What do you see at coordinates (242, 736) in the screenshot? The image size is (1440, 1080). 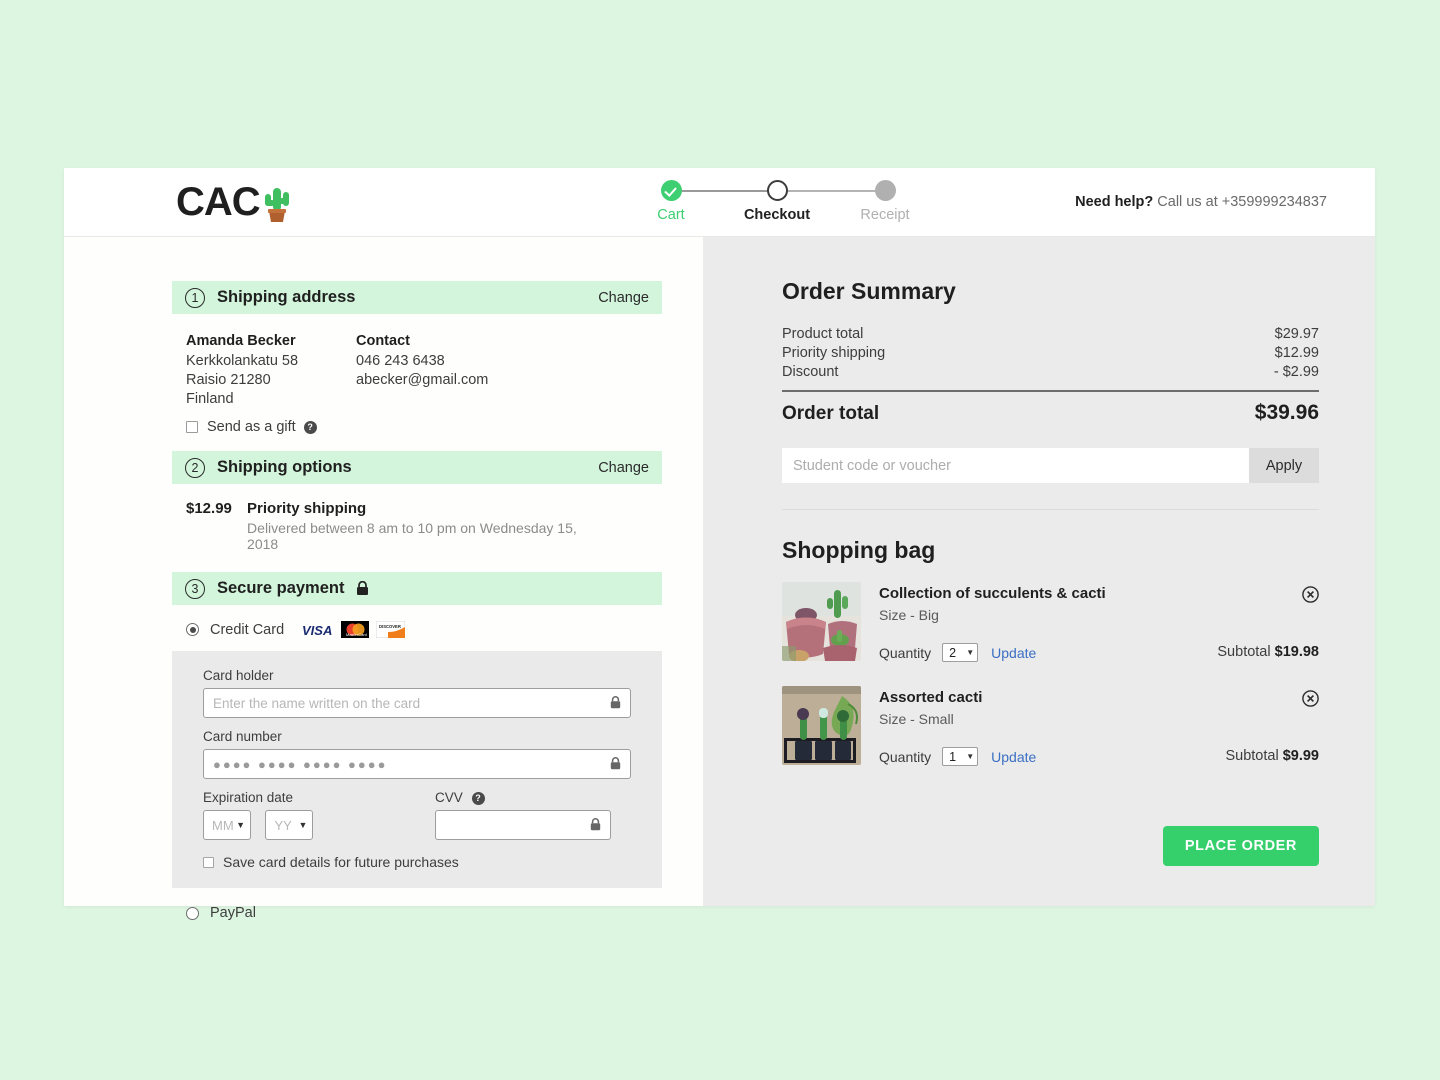 I see `card-number-label: Card number` at bounding box center [242, 736].